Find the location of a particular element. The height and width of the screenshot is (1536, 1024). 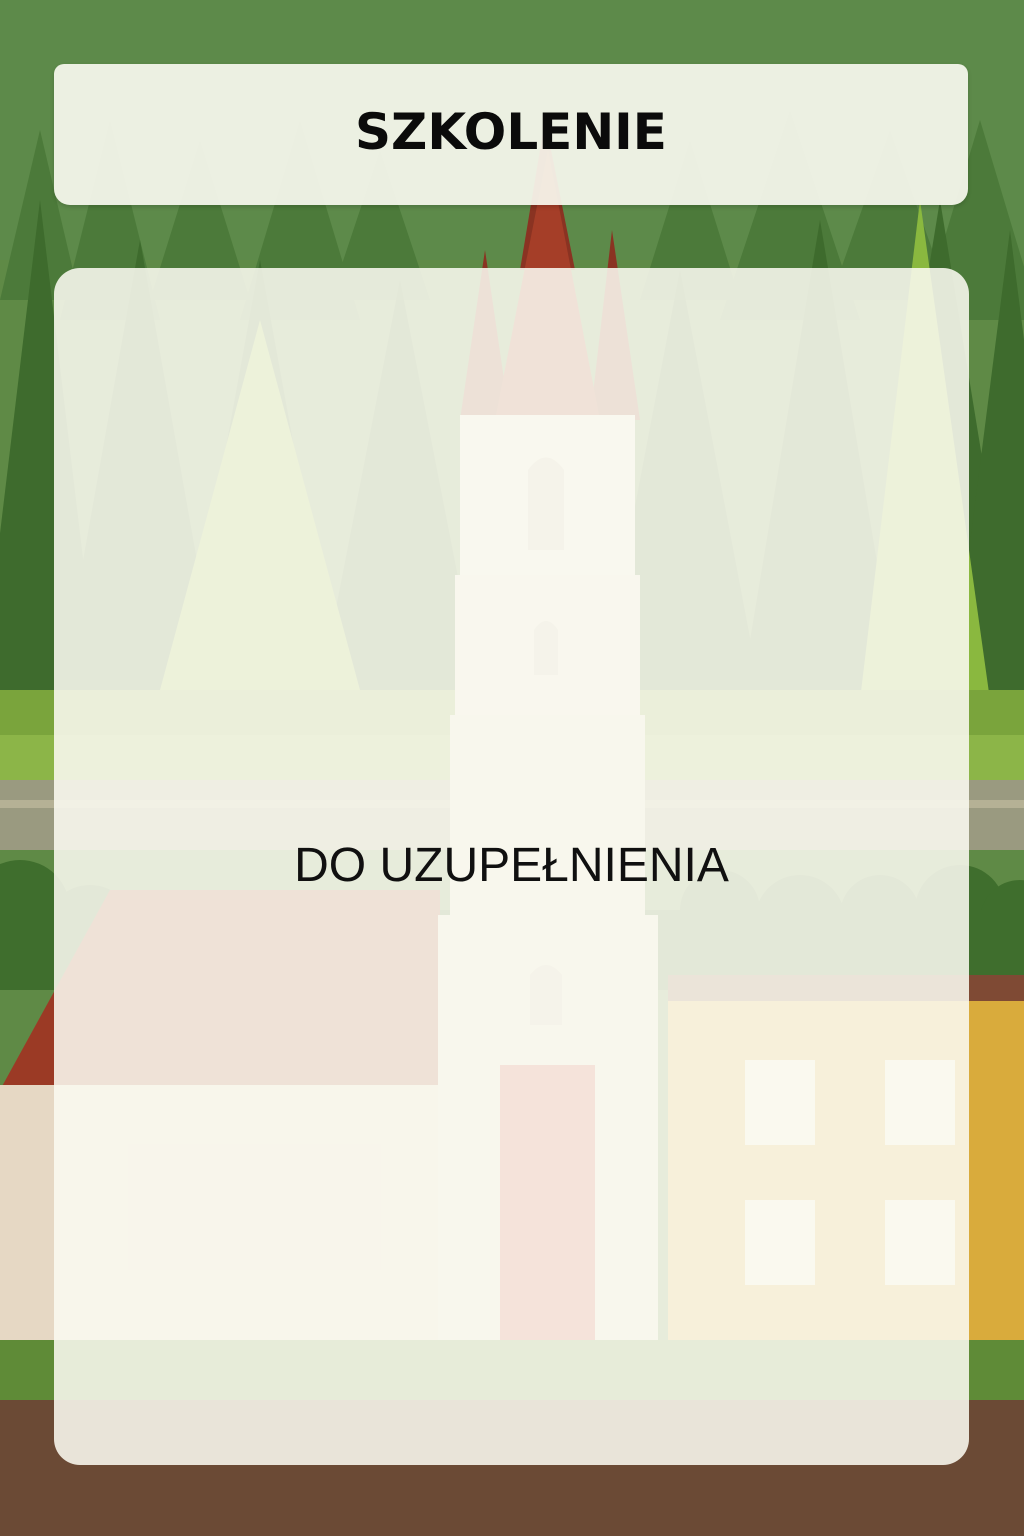

header-panel: SZKOLENIE is located at coordinates (511, 134).